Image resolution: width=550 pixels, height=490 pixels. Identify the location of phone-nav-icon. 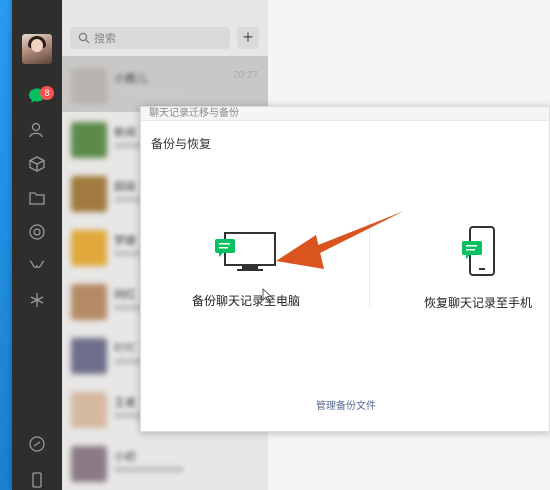
(37, 479).